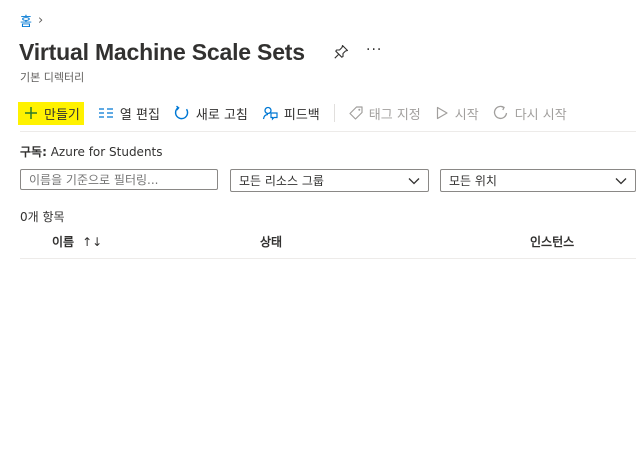 The width and height of the screenshot is (636, 451). I want to click on restart-icon, so click(500, 112).